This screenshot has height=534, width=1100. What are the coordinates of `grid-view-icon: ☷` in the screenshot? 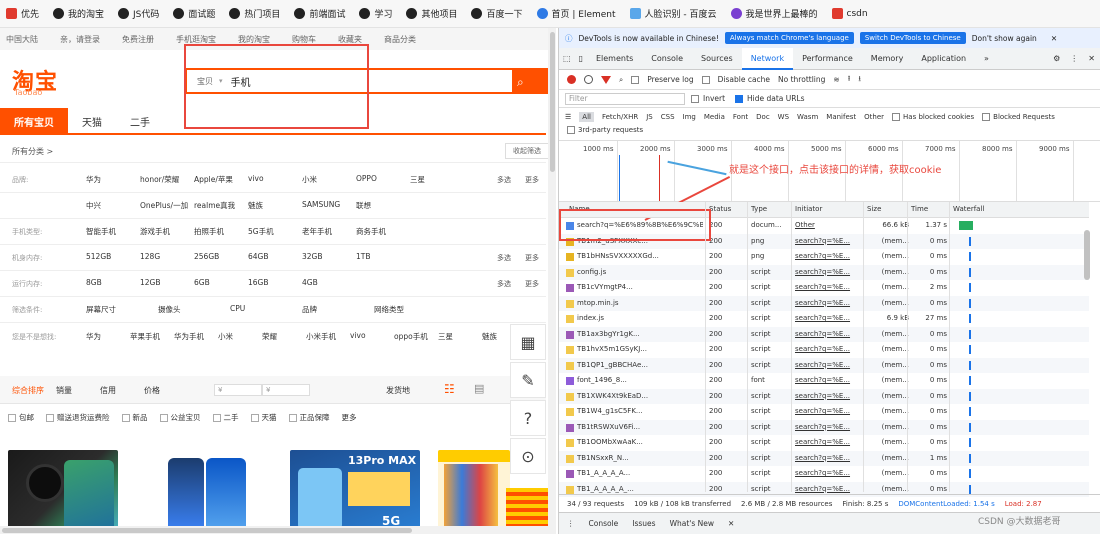 It's located at (449, 389).